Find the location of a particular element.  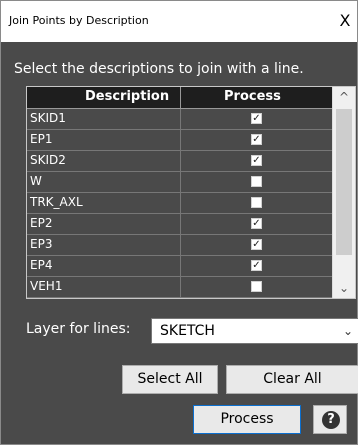

table-row: EP4 ✓ is located at coordinates (180, 266).